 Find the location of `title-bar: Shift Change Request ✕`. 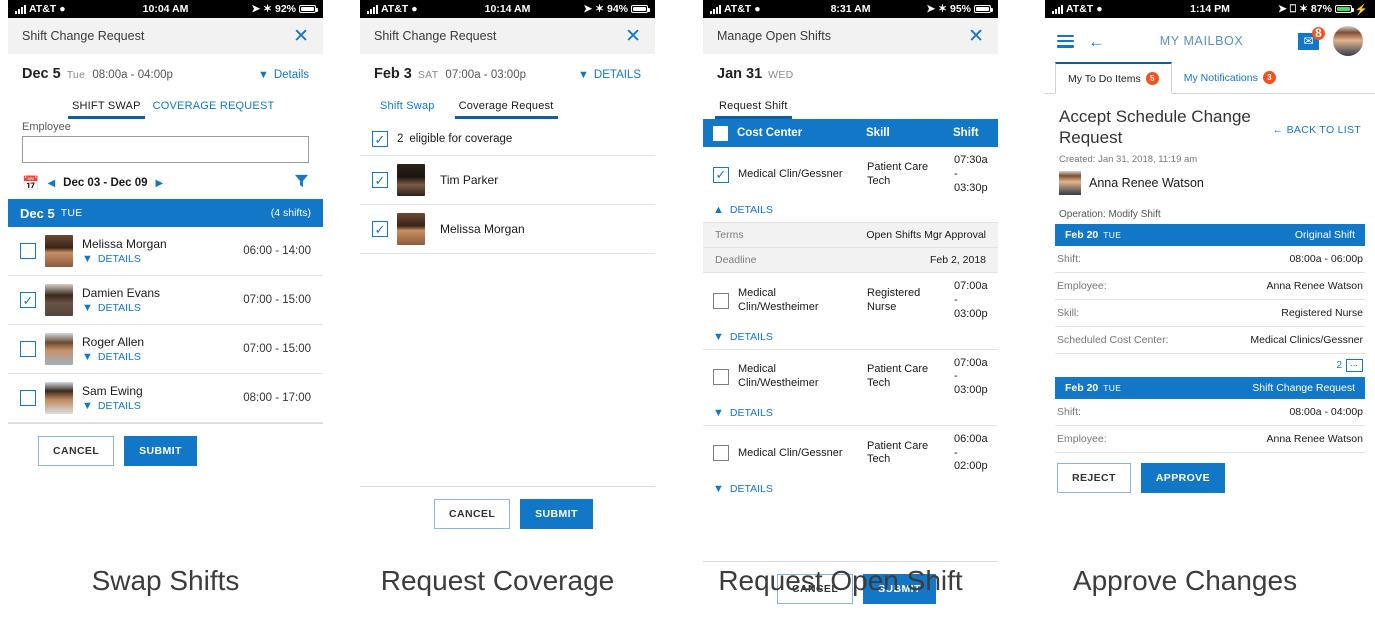

title-bar: Shift Change Request ✕ is located at coordinates (165, 36).